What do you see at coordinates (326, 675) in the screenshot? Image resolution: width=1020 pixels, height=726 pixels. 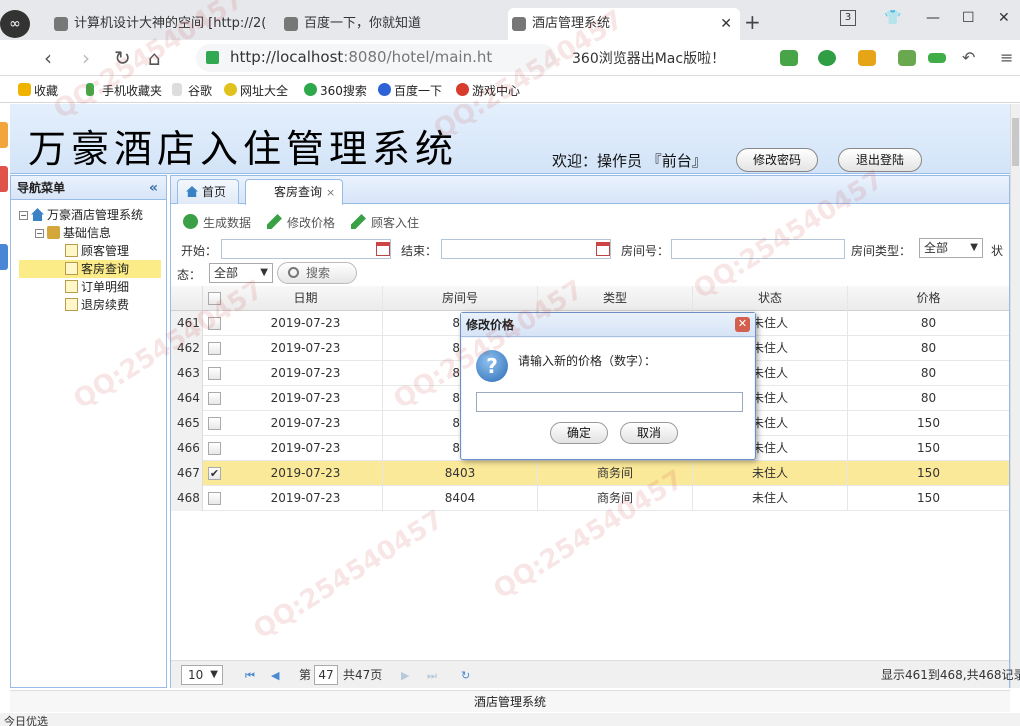 I see `page-number-input: 47` at bounding box center [326, 675].